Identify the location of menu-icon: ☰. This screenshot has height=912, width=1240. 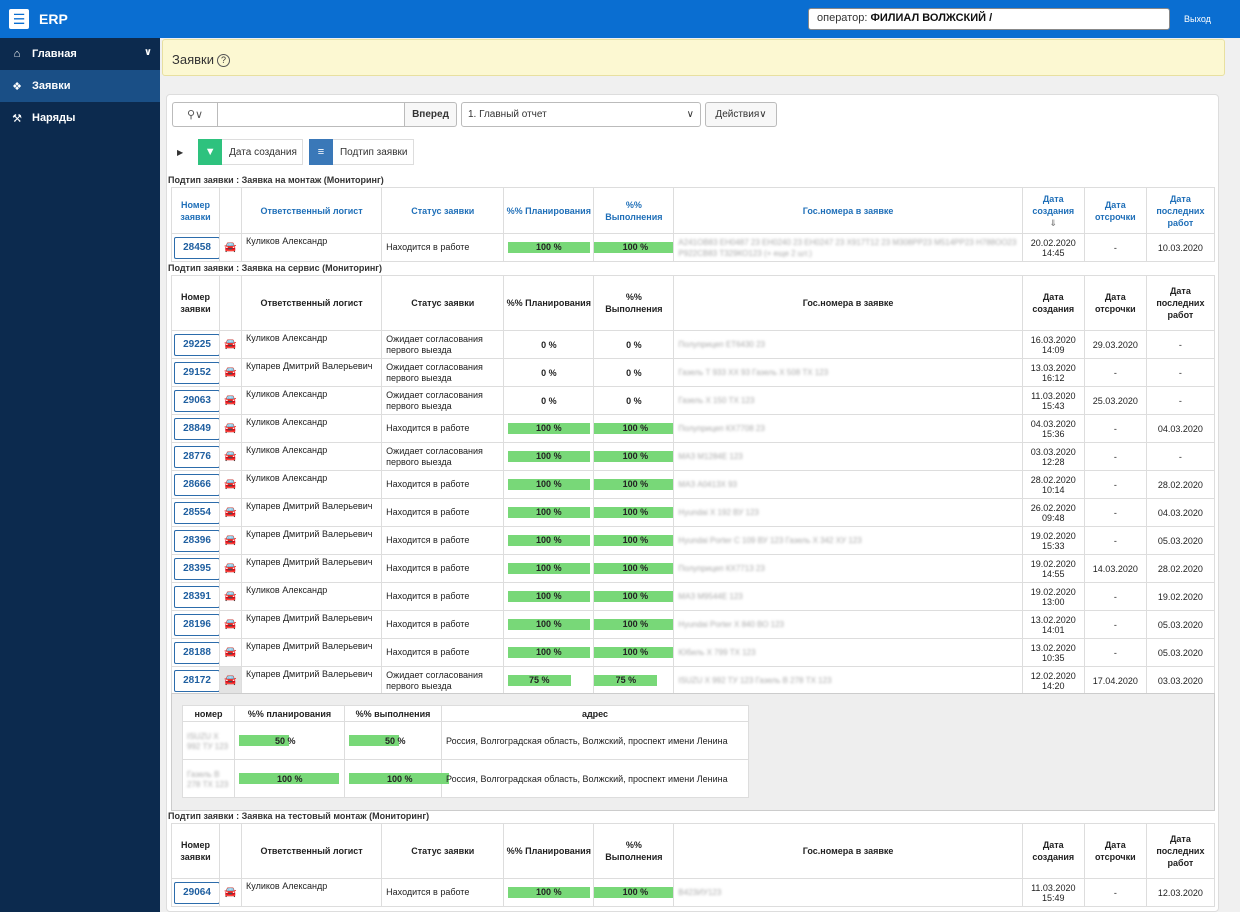
(19, 19).